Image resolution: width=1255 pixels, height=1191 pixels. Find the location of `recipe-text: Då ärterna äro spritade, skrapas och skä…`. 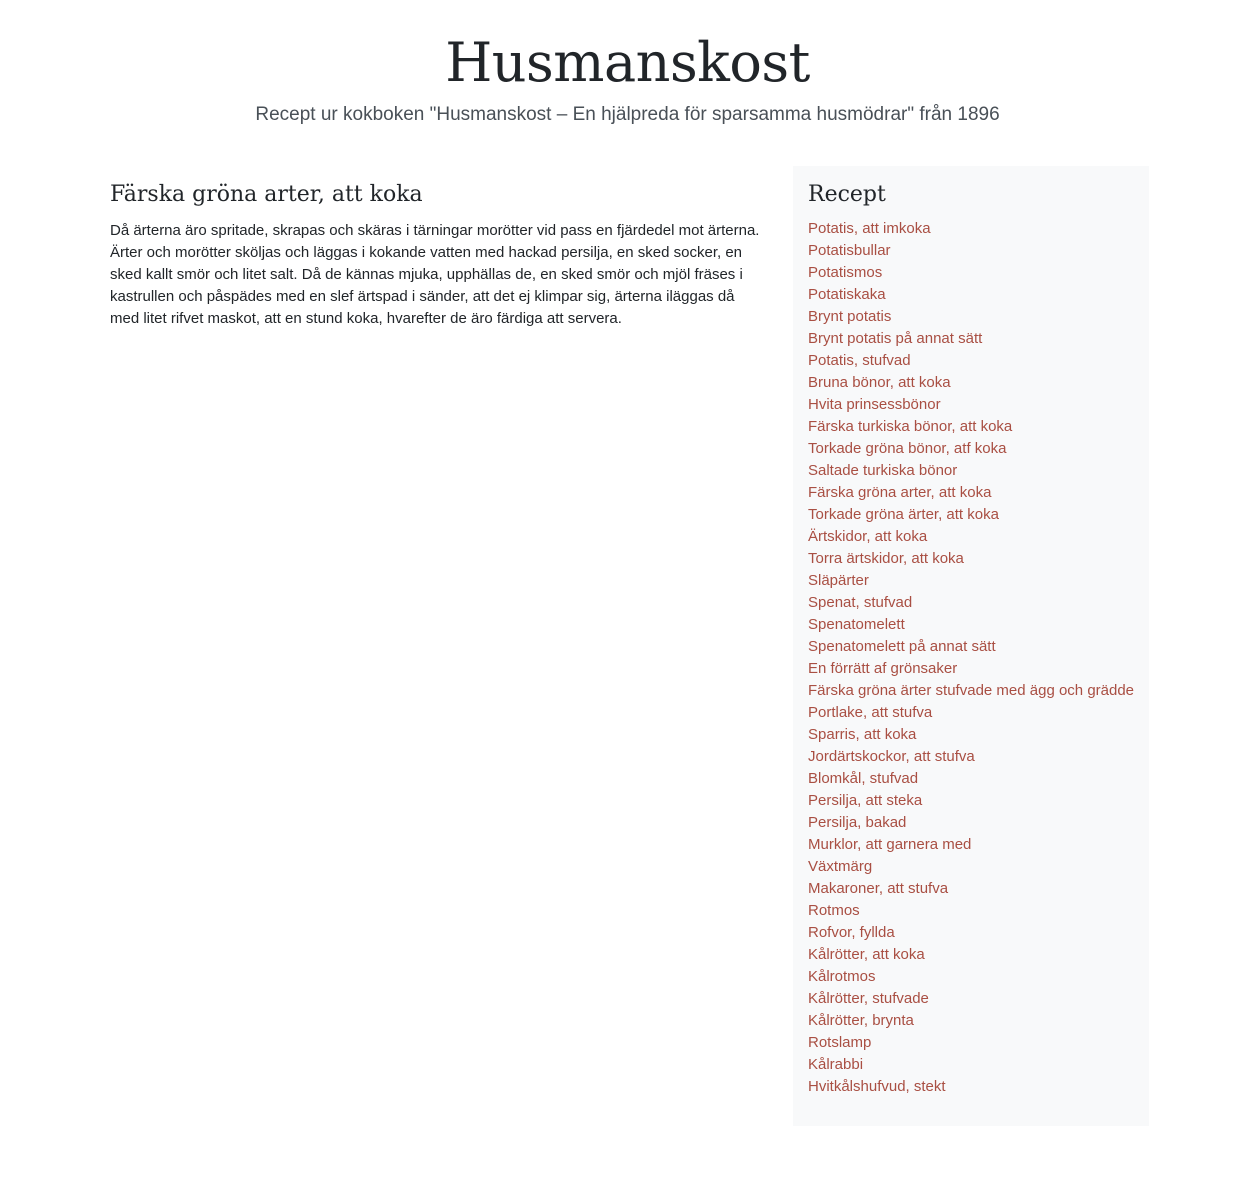

recipe-text: Då ärterna äro spritade, skrapas och skä… is located at coordinates (435, 274).